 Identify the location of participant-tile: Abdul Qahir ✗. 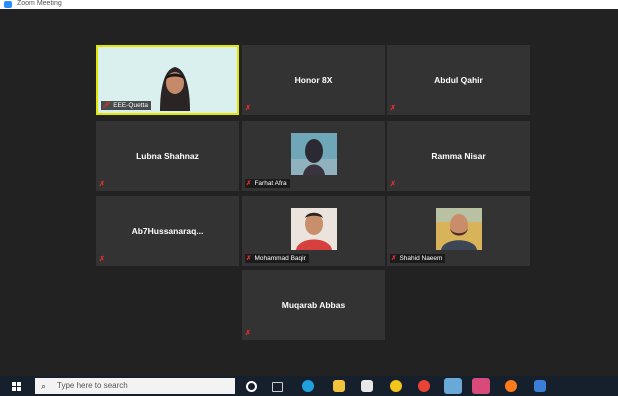
(458, 80).